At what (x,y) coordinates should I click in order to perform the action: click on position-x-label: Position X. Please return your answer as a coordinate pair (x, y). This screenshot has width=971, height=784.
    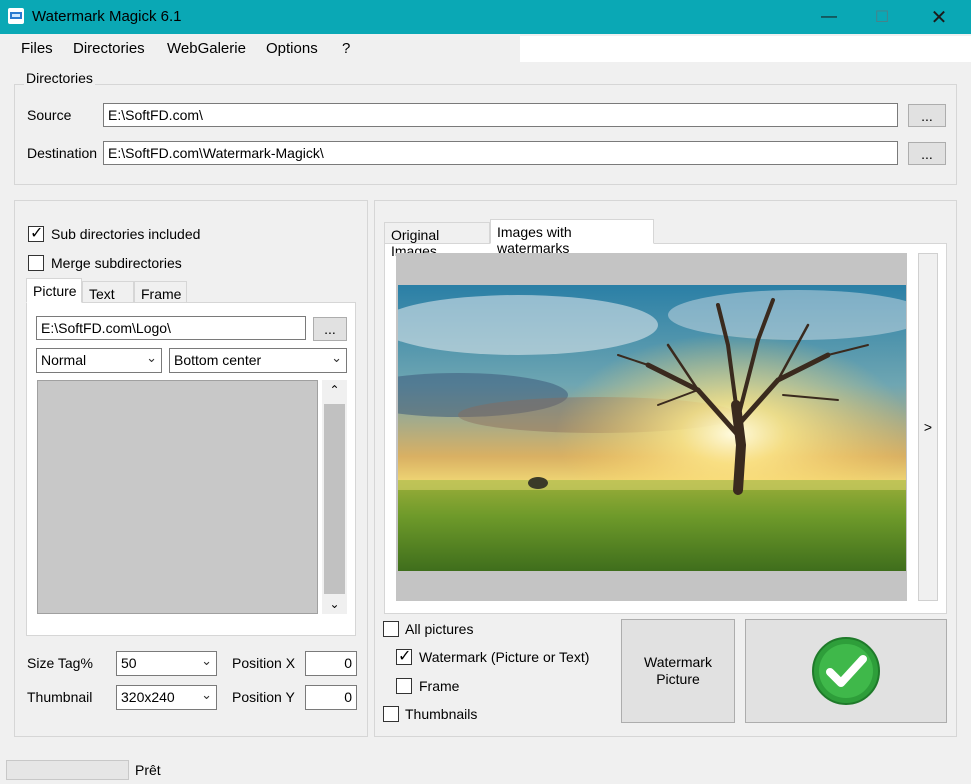
    Looking at the image, I should click on (264, 663).